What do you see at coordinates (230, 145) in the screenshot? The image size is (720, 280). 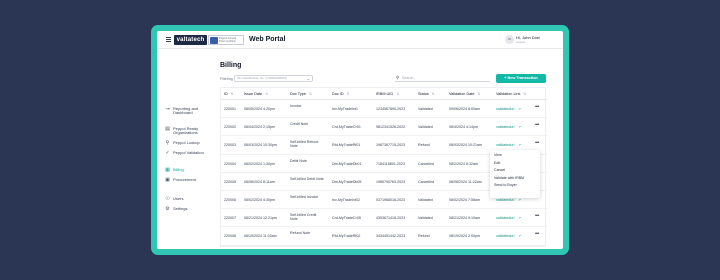 I see `cell-id: 220003` at bounding box center [230, 145].